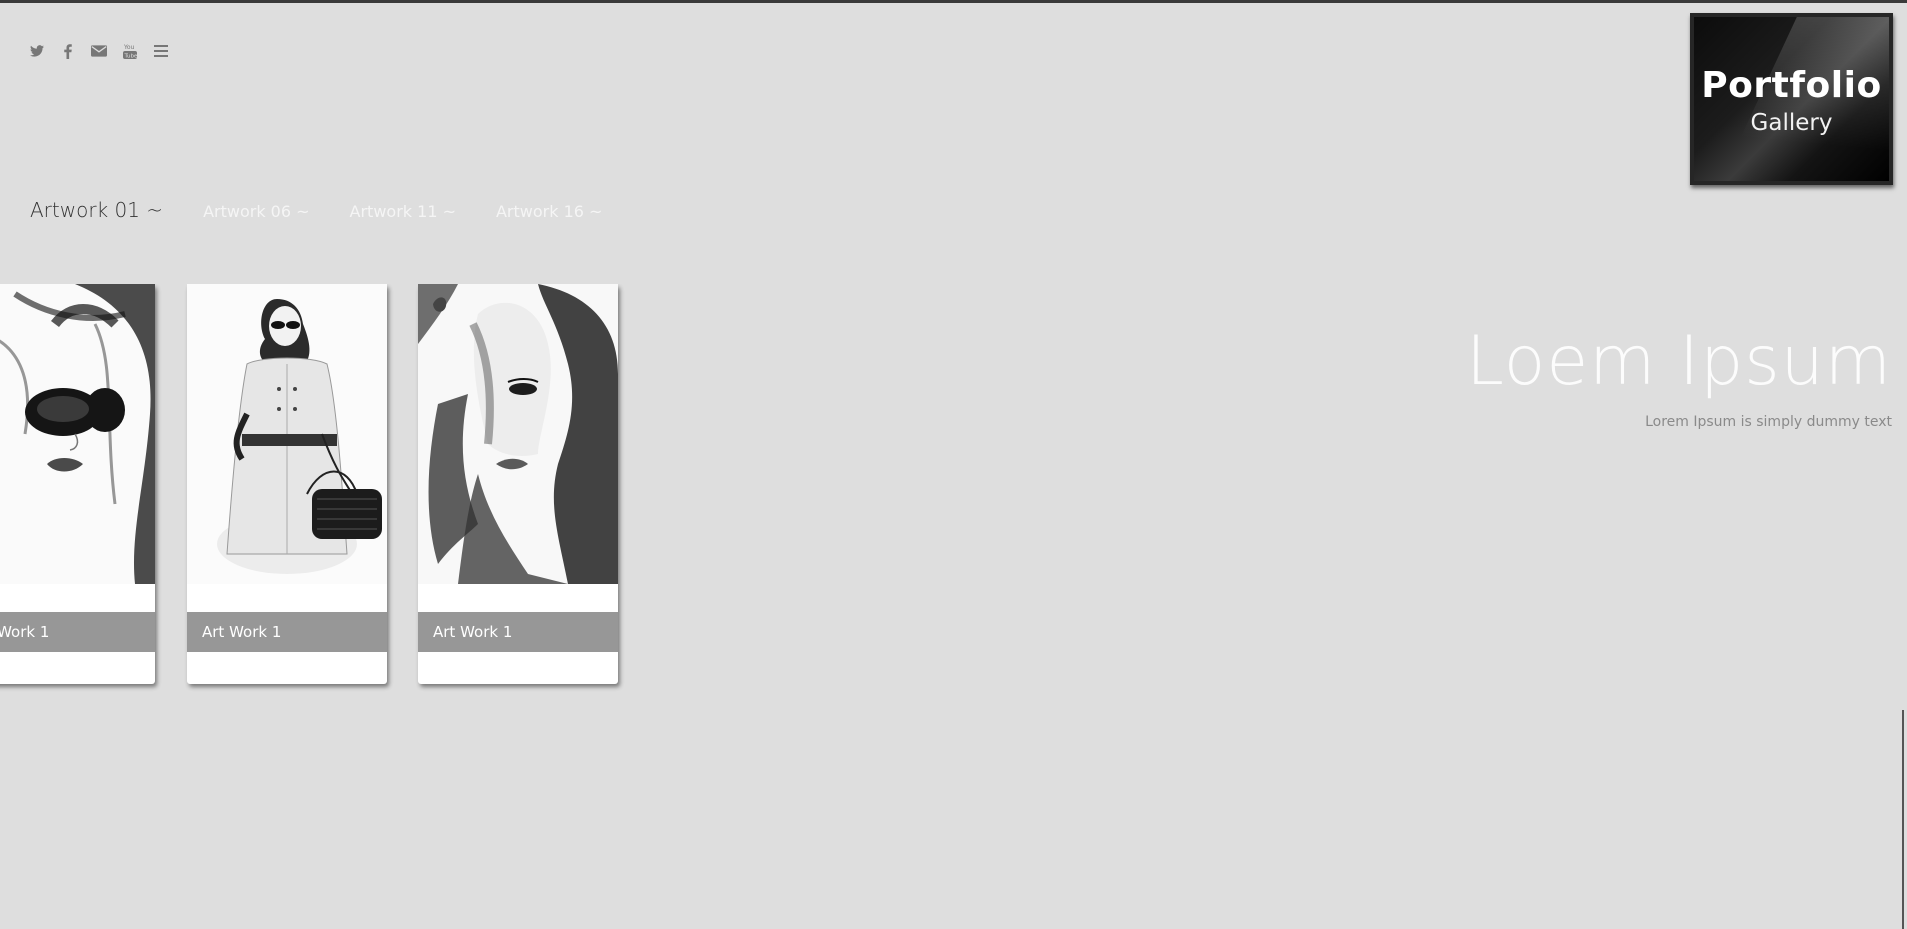 The image size is (1907, 929). Describe the element at coordinates (131, 57) in the screenshot. I see `svg-text: Tube` at that location.